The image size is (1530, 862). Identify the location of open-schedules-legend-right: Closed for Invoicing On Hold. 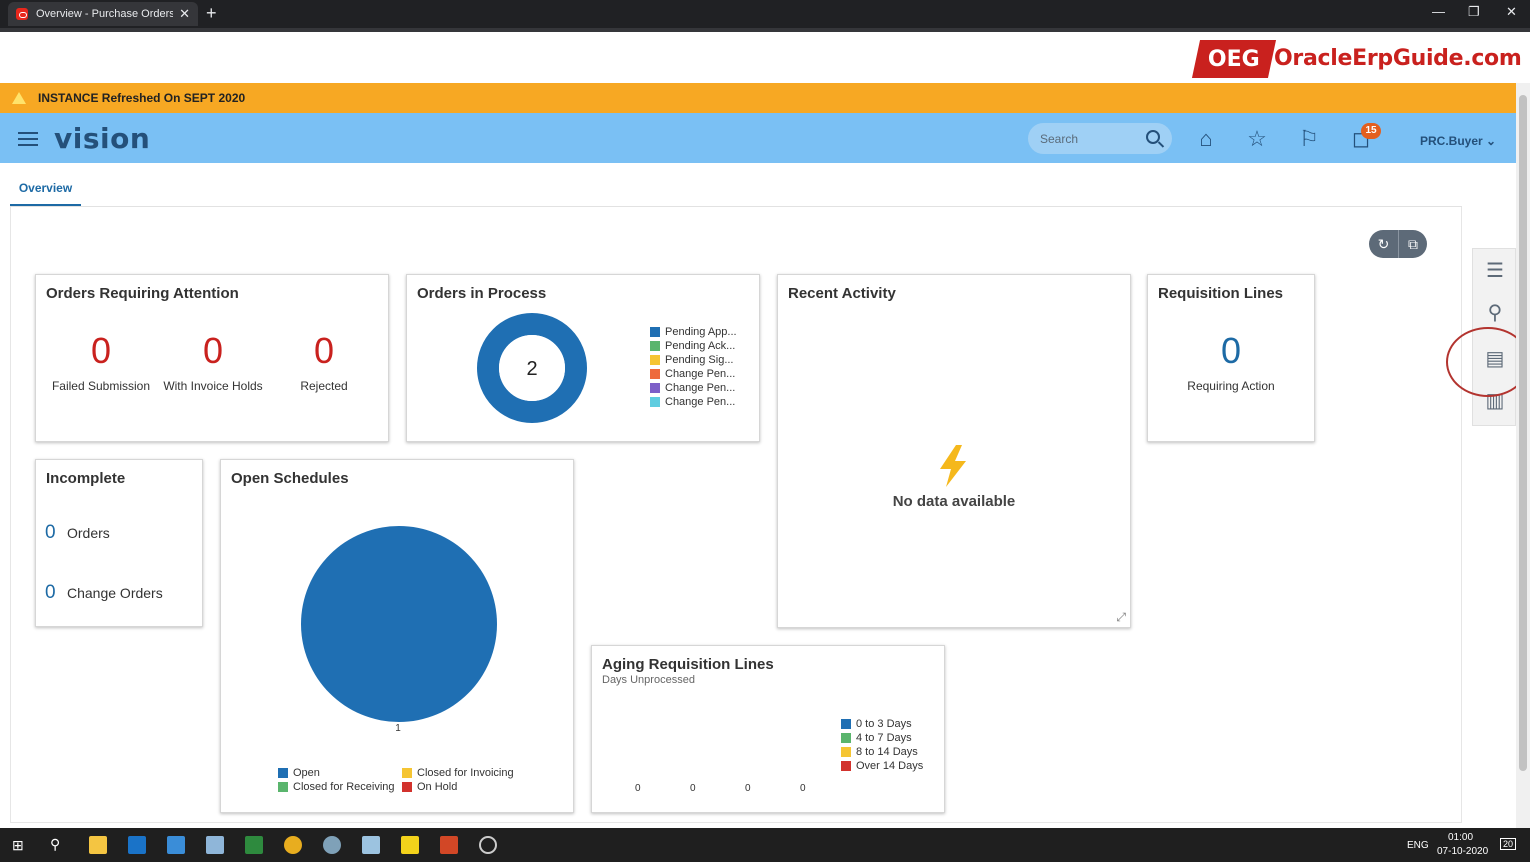
(458, 780).